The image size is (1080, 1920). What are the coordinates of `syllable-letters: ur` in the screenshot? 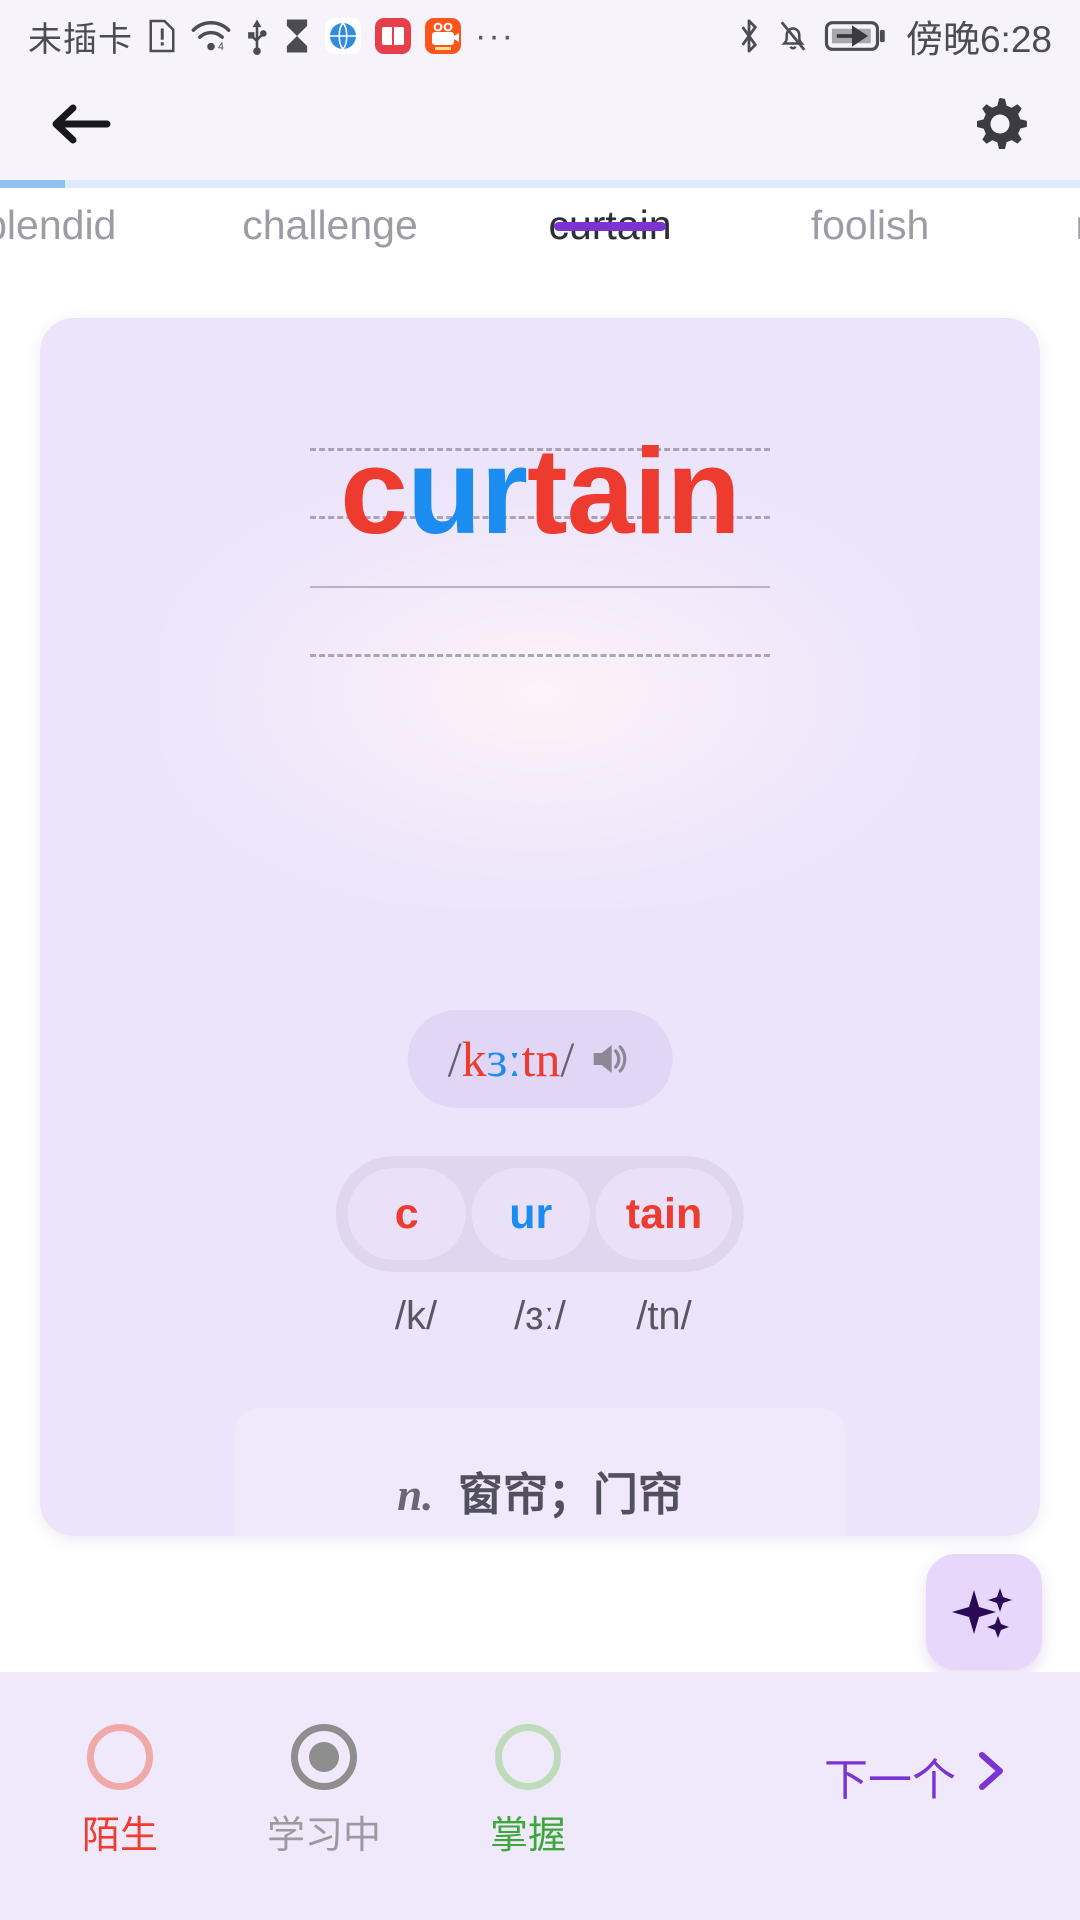 It's located at (531, 1213).